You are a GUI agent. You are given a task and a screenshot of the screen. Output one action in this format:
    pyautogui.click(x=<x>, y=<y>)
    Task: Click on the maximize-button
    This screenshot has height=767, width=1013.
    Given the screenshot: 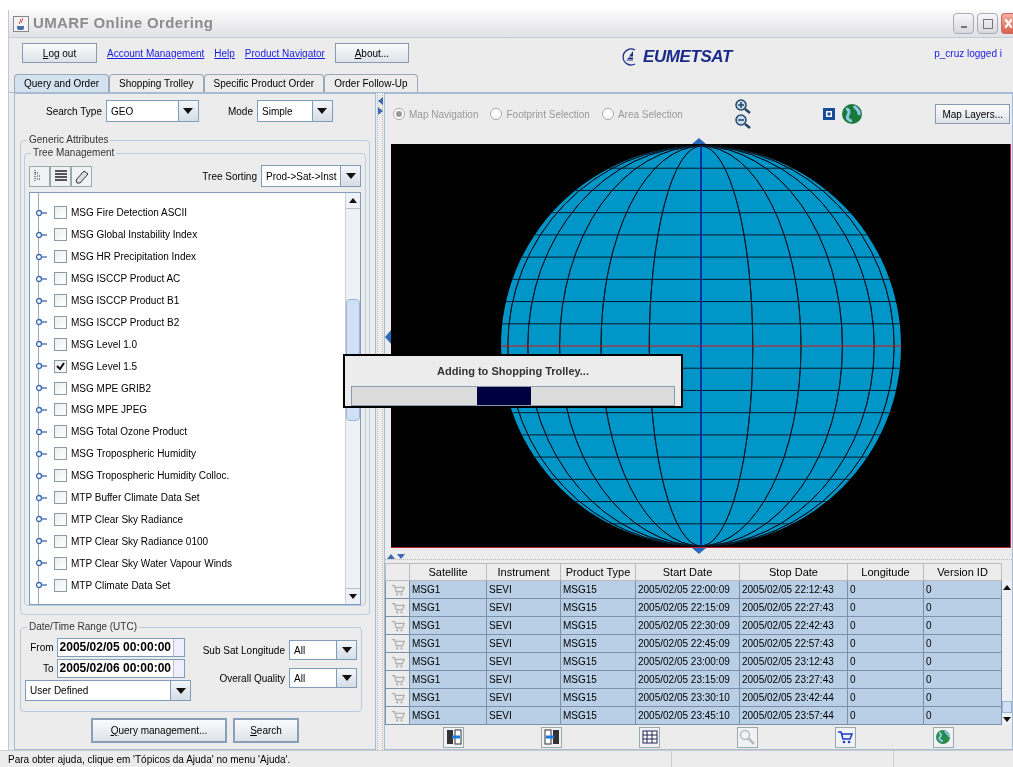 What is the action you would take?
    pyautogui.click(x=987, y=23)
    